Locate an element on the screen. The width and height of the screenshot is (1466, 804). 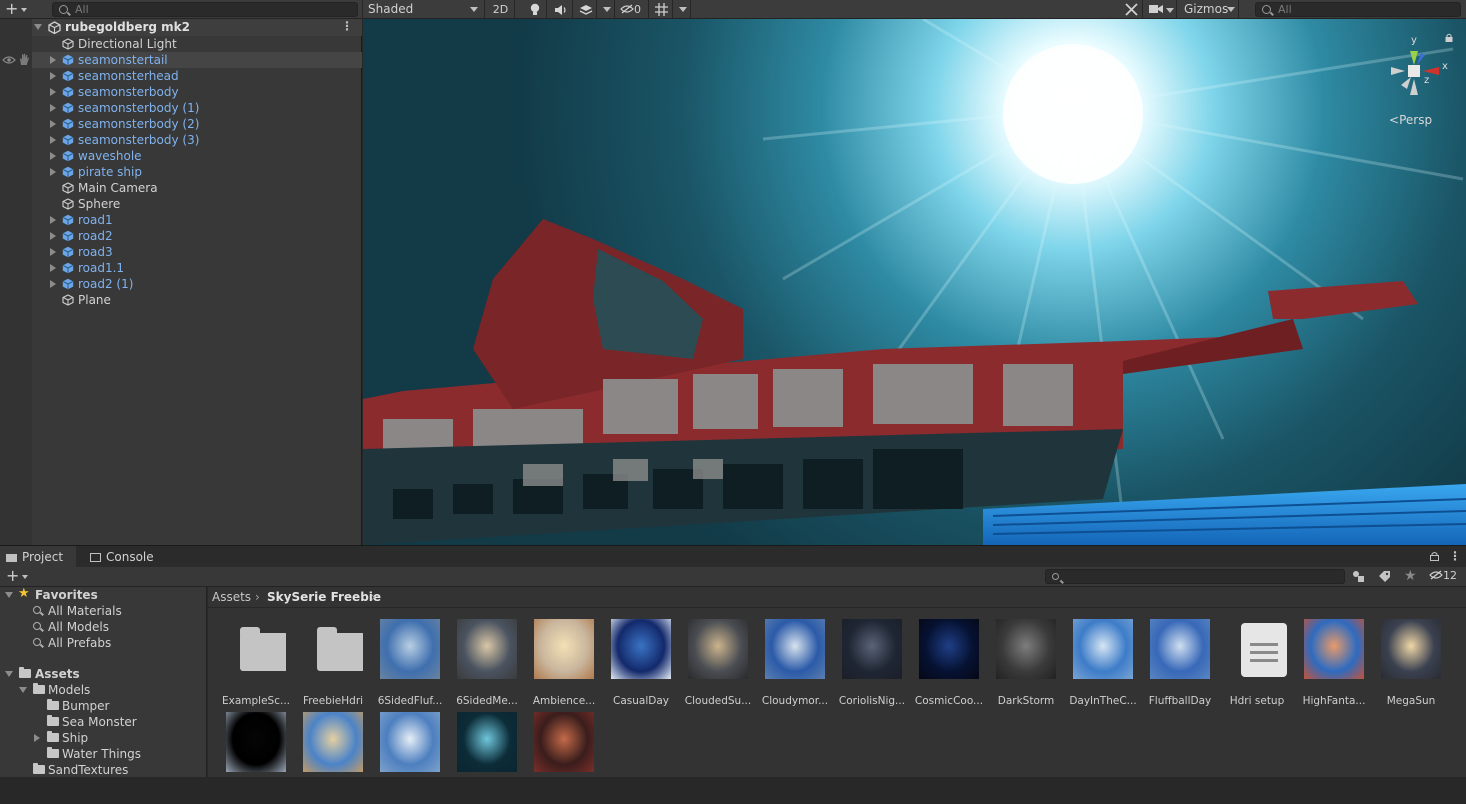
pickable-hand-icon is located at coordinates (24, 59).